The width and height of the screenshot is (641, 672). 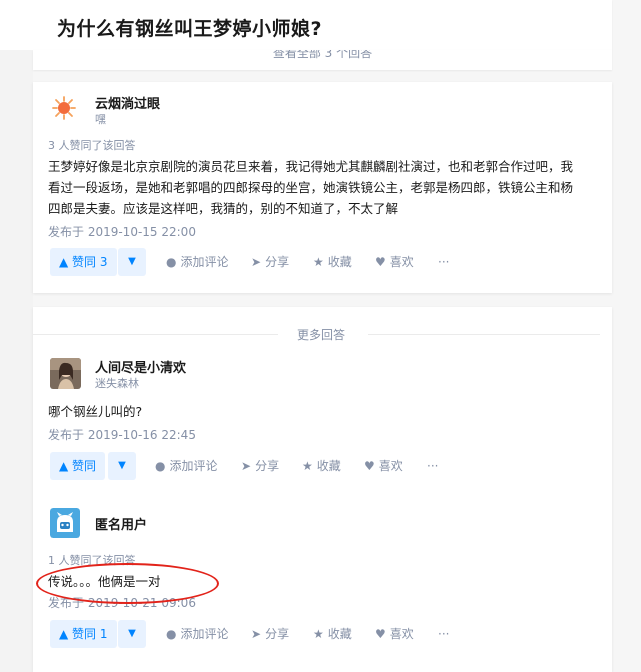 What do you see at coordinates (95, 411) in the screenshot?
I see `content-line: 哪个钢丝儿叫的?` at bounding box center [95, 411].